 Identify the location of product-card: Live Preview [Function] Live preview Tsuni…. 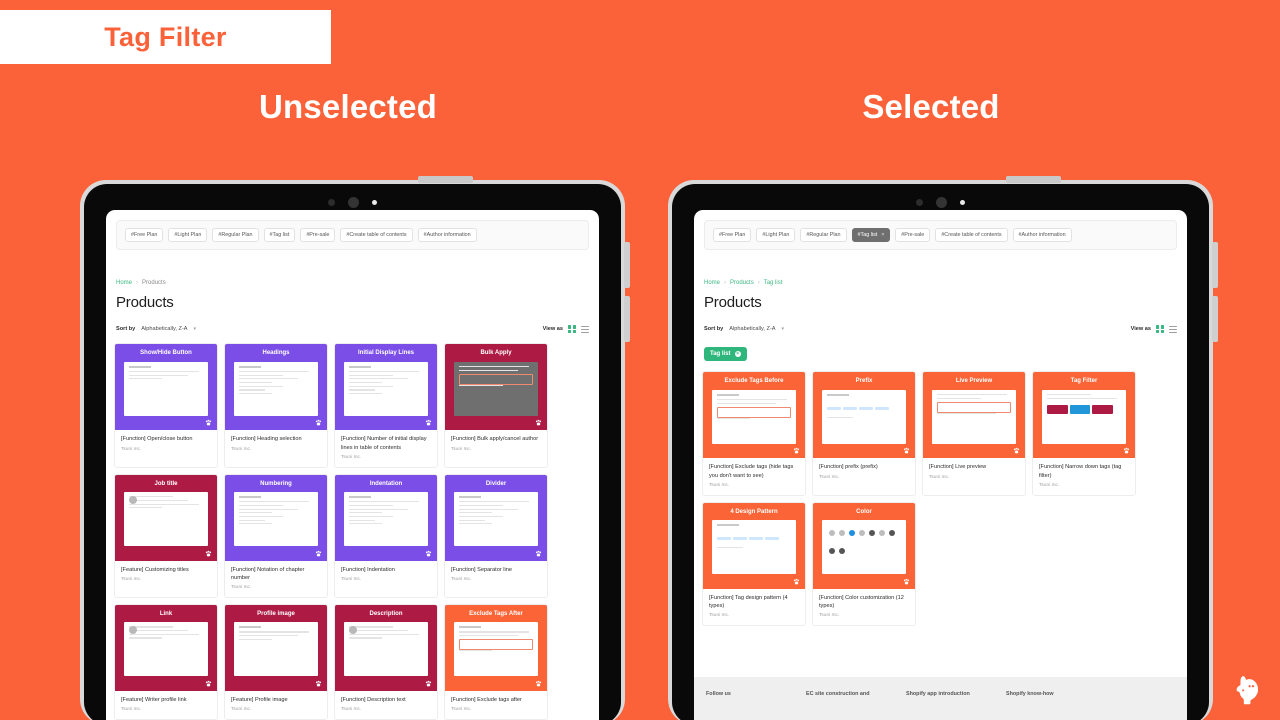
(974, 433).